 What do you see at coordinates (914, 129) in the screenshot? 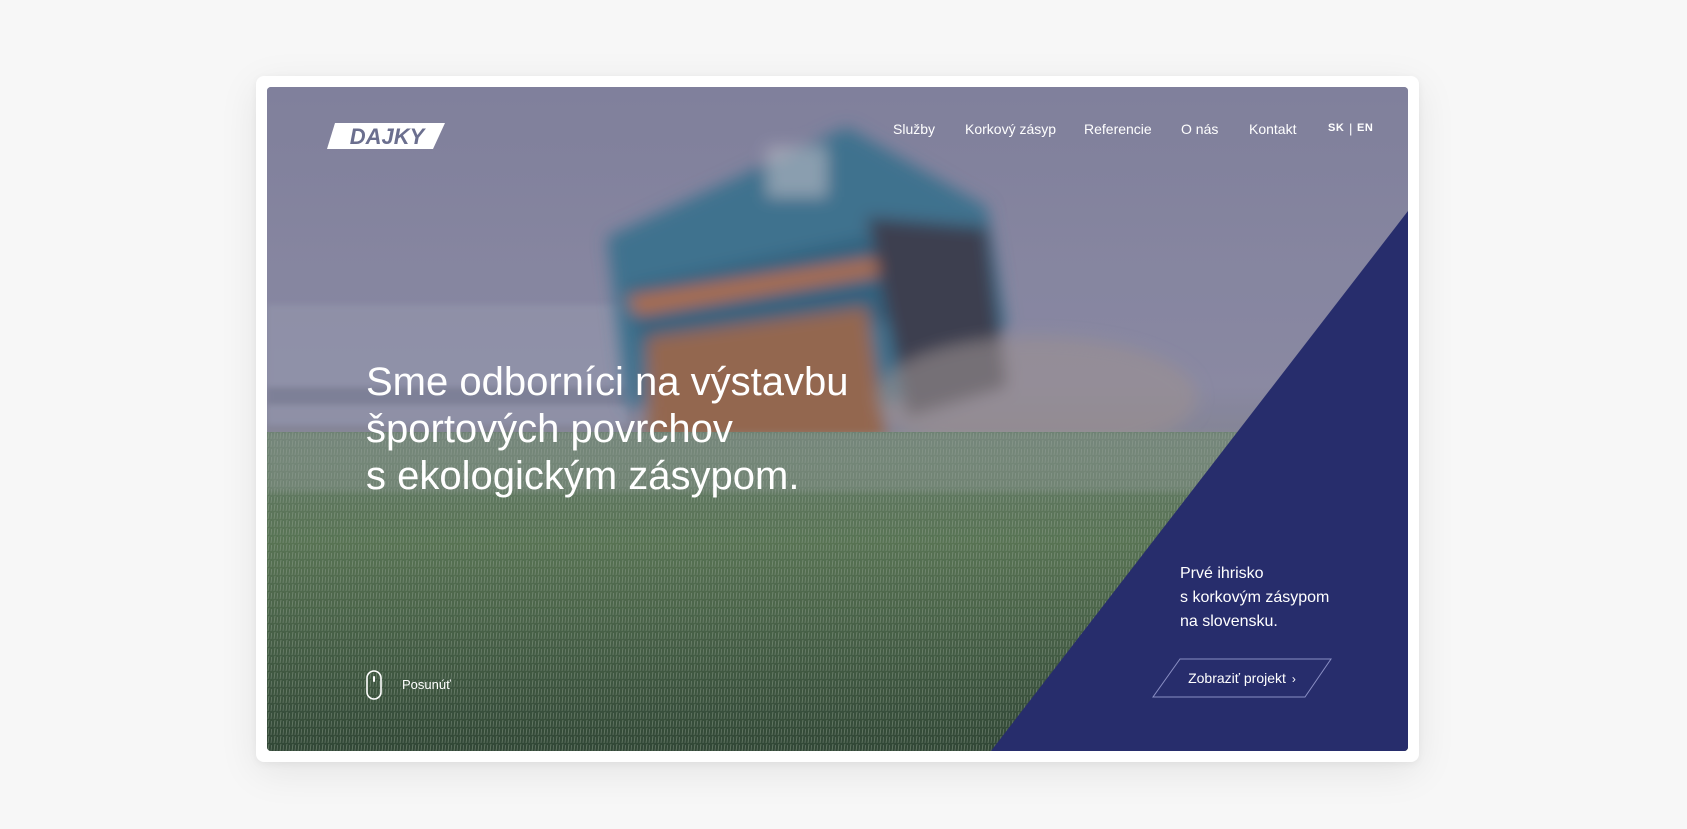
I see `nav-item-sluzby: Služby` at bounding box center [914, 129].